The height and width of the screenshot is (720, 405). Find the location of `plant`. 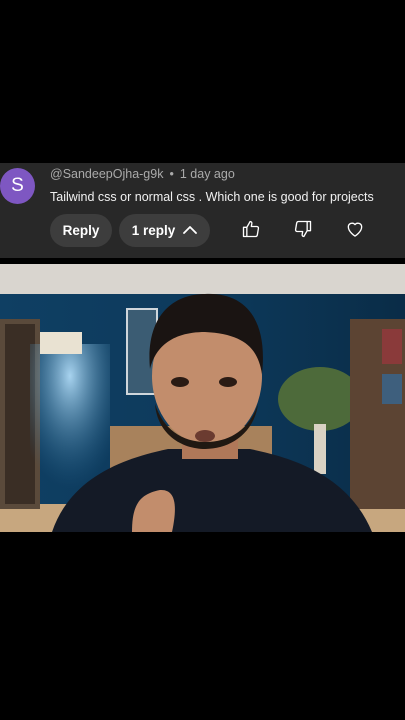

plant is located at coordinates (320, 399).